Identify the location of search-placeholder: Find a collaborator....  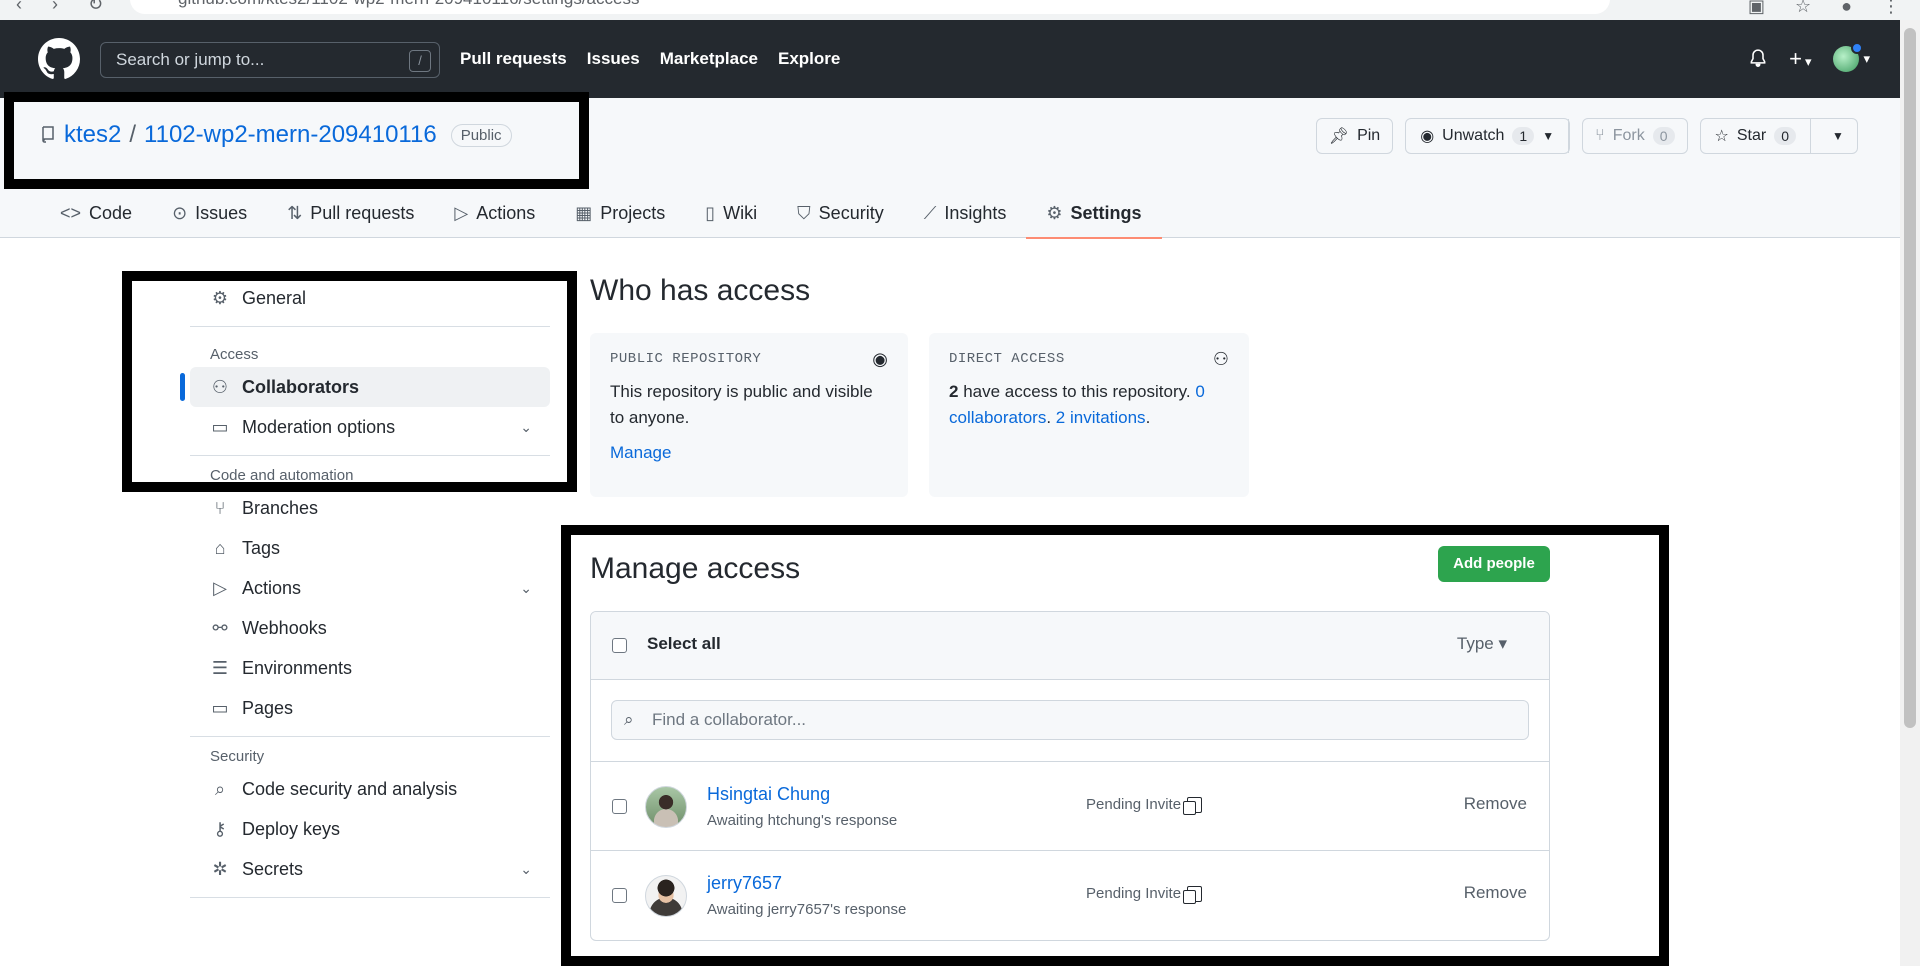
(729, 719).